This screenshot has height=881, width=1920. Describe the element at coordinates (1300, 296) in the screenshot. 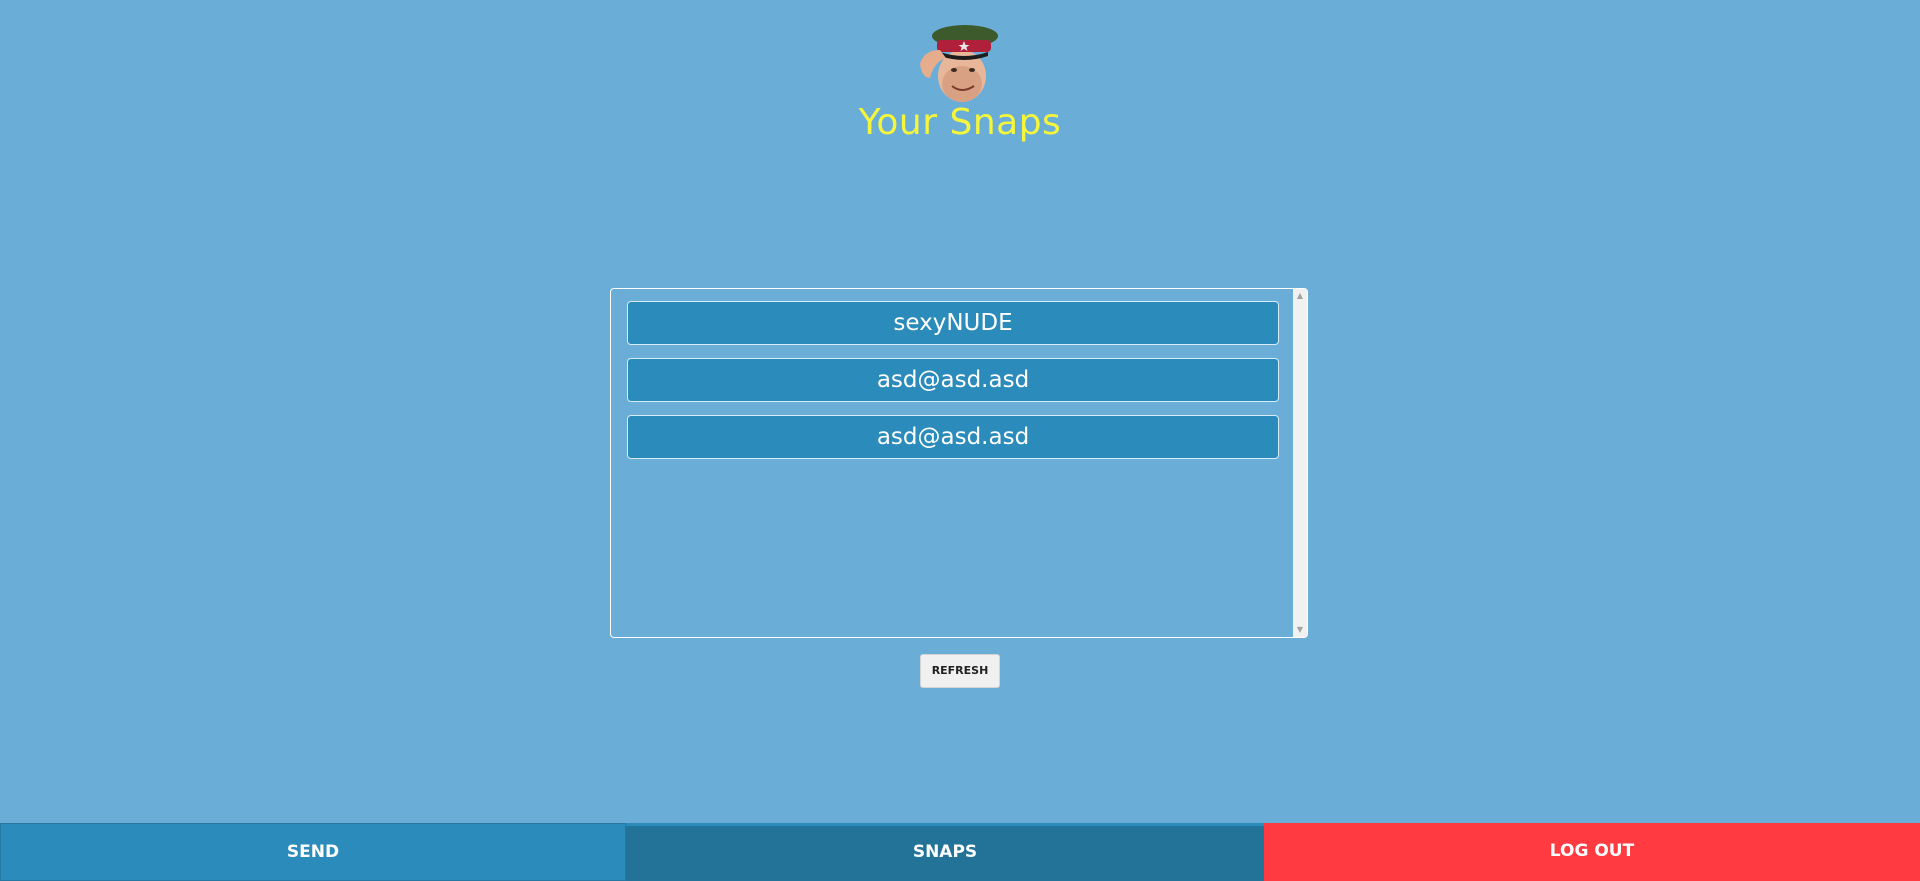

I see `scroll-up-arrow-icon: ▲` at that location.